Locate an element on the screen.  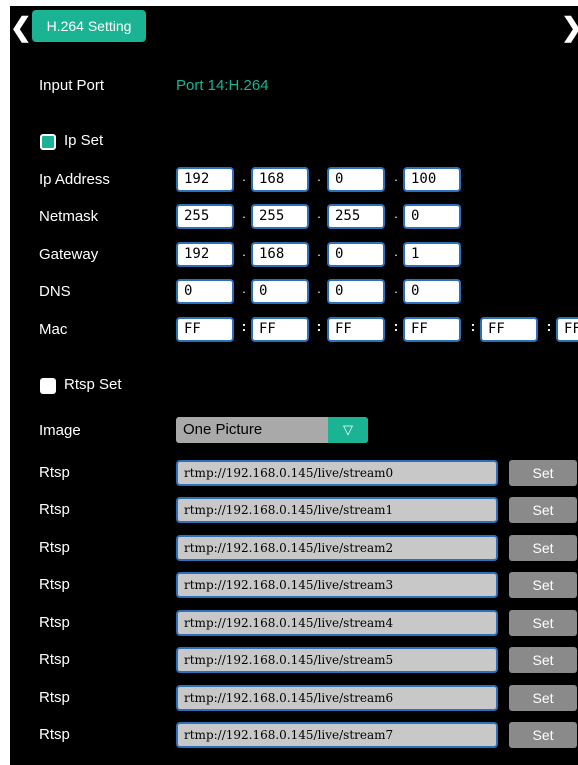
title-button: H.264 Setting is located at coordinates (89, 26).